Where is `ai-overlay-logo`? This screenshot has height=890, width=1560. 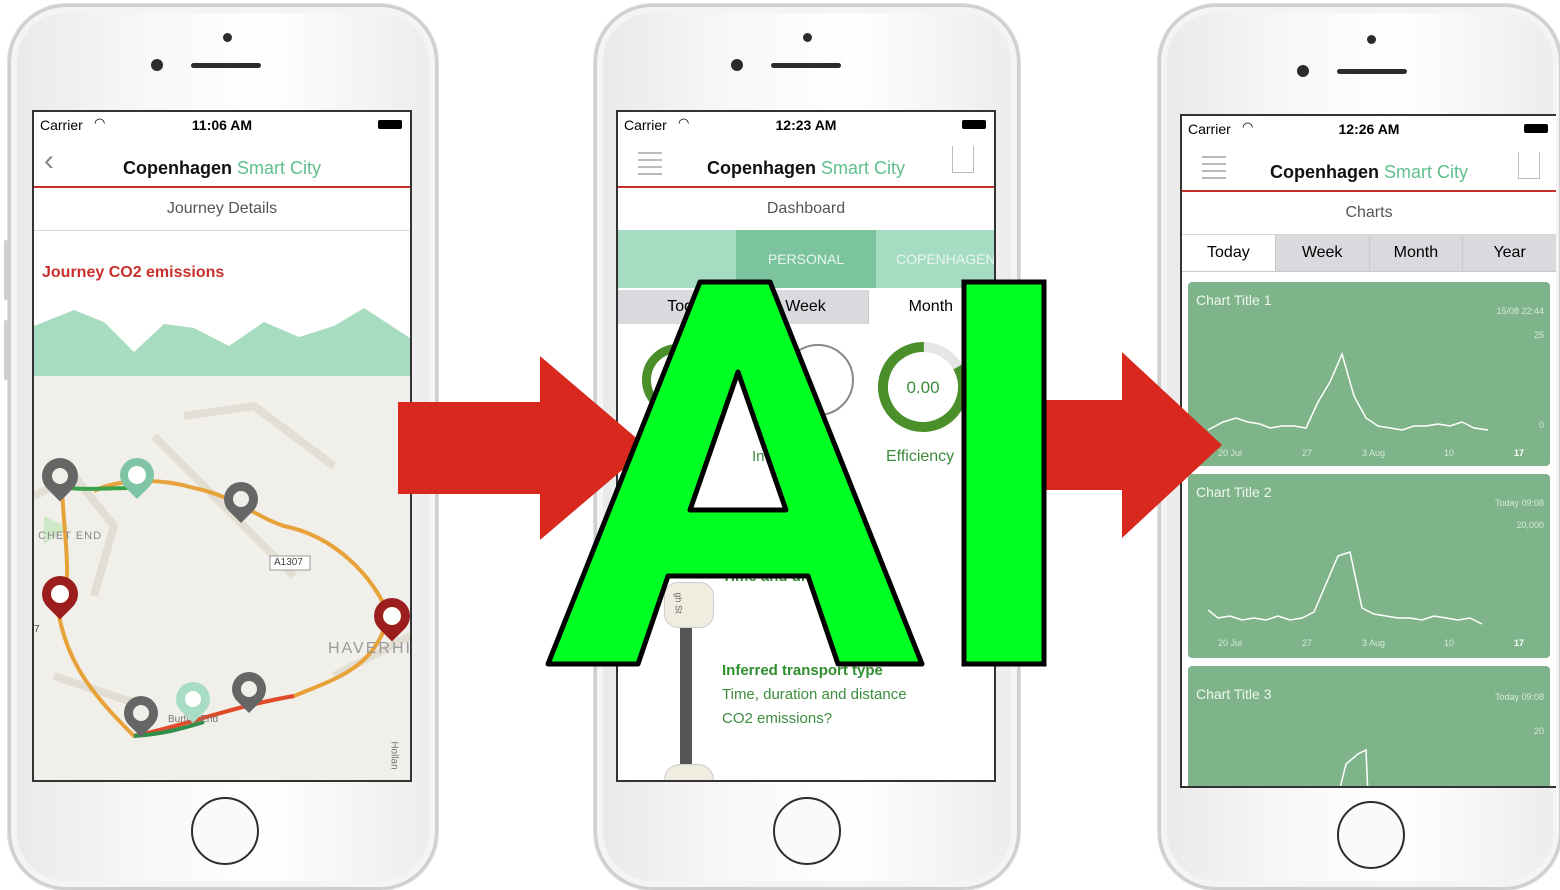 ai-overlay-logo is located at coordinates (796, 473).